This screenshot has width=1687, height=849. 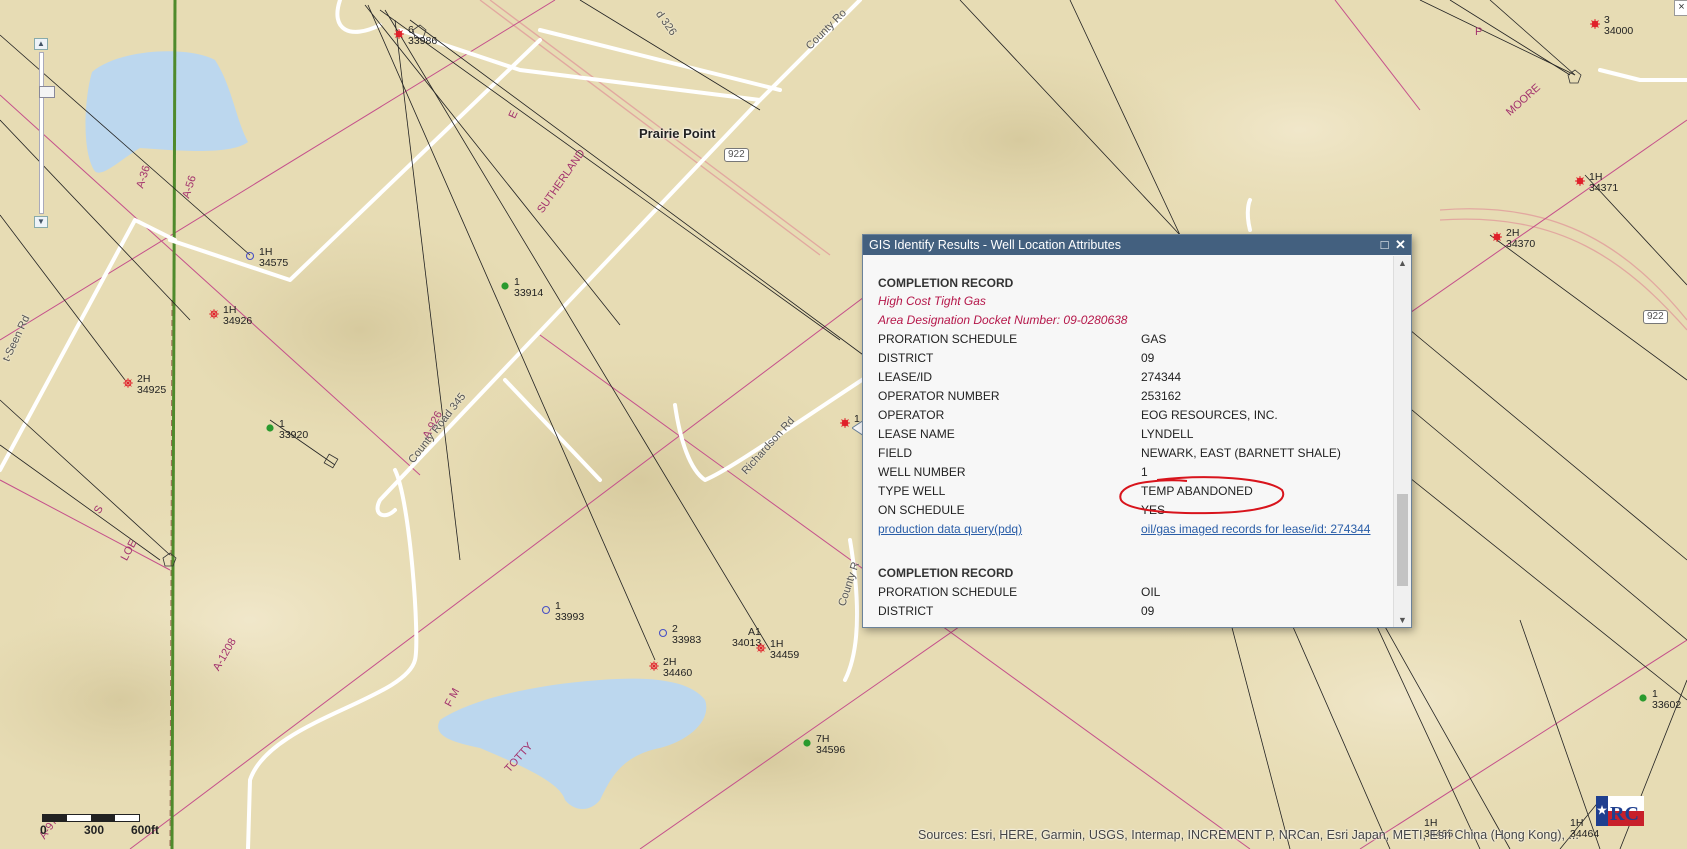 What do you see at coordinates (1167, 434) in the screenshot?
I see `field-value: LYNDELL` at bounding box center [1167, 434].